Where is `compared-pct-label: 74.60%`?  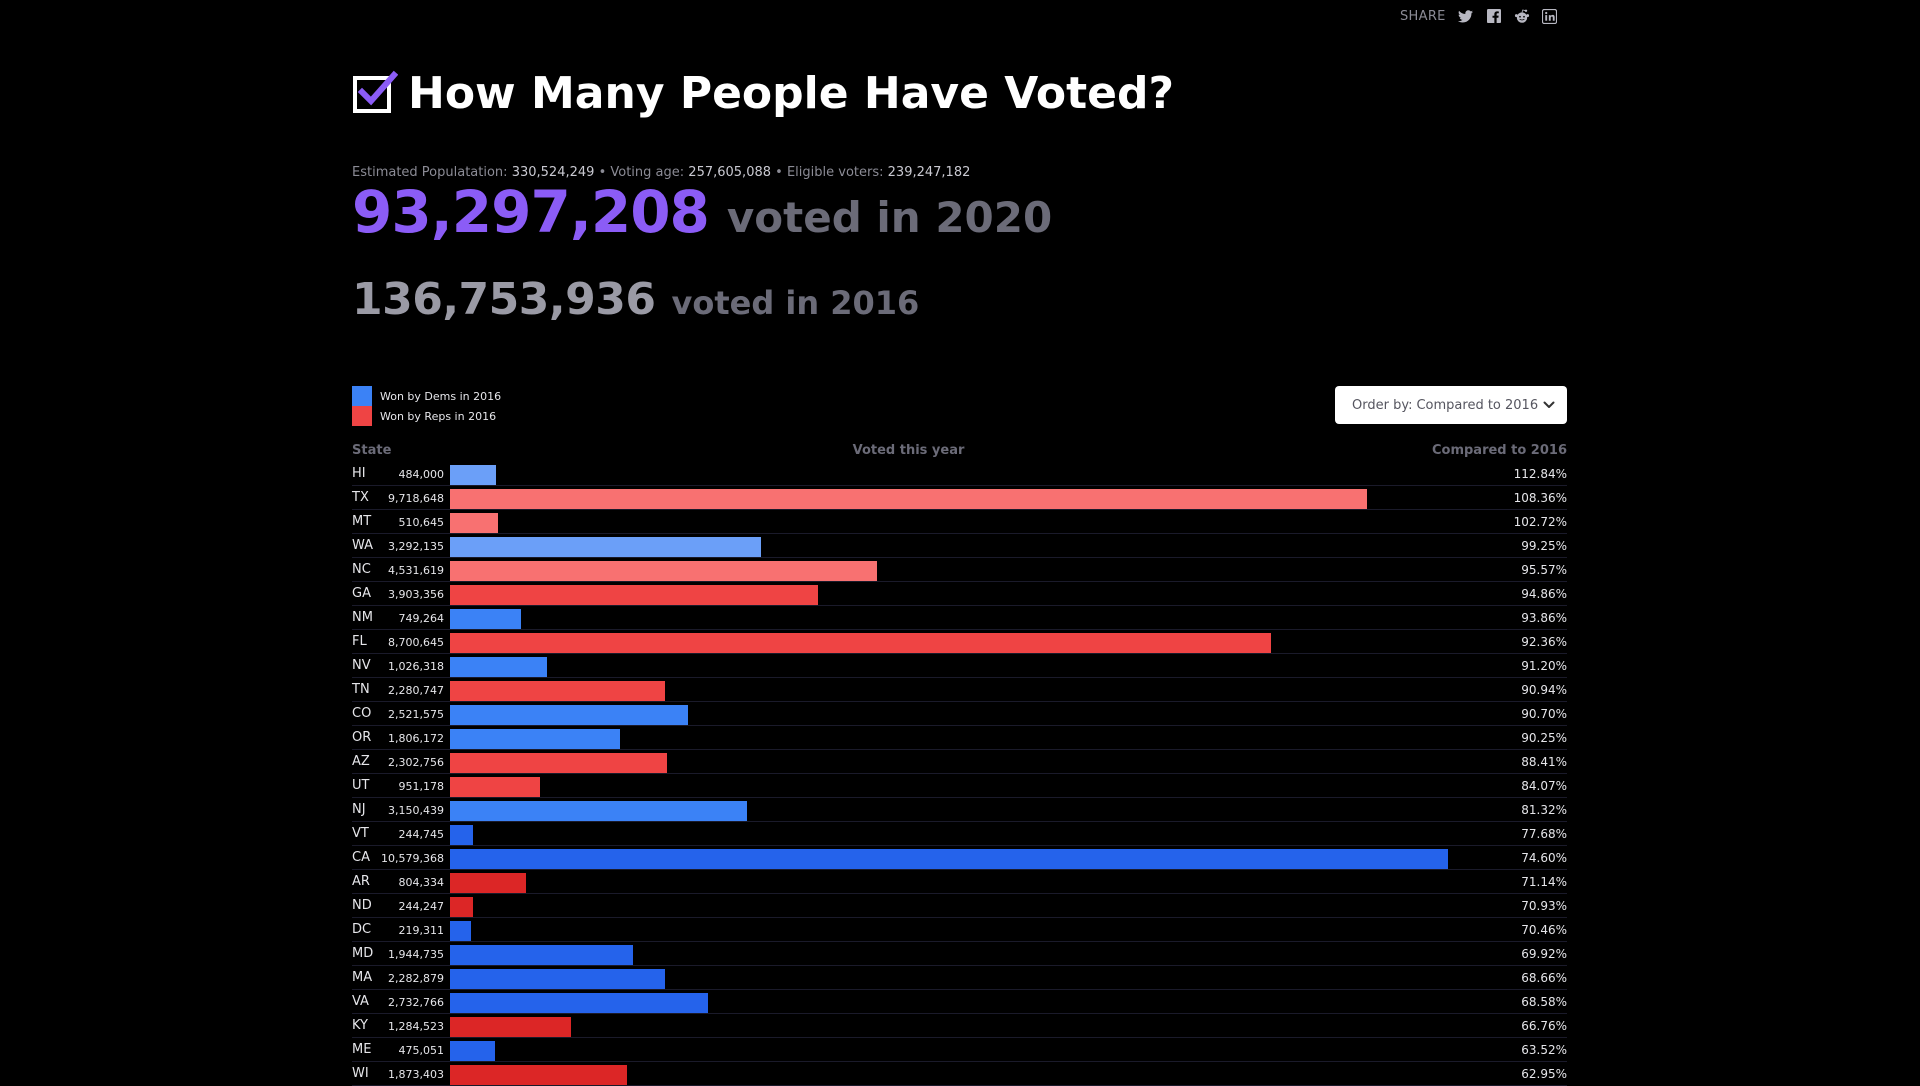
compared-pct-label: 74.60% is located at coordinates (1544, 858).